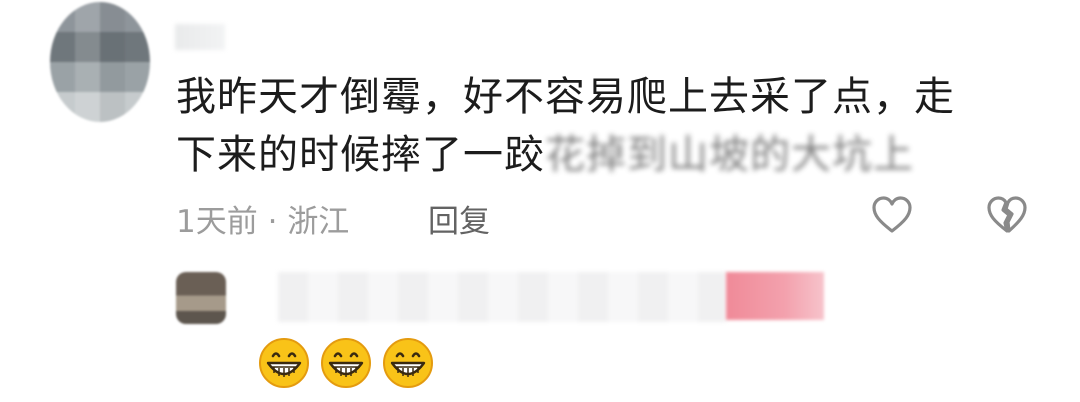 The height and width of the screenshot is (402, 1080). What do you see at coordinates (502, 297) in the screenshot?
I see `reply-text-blurred` at bounding box center [502, 297].